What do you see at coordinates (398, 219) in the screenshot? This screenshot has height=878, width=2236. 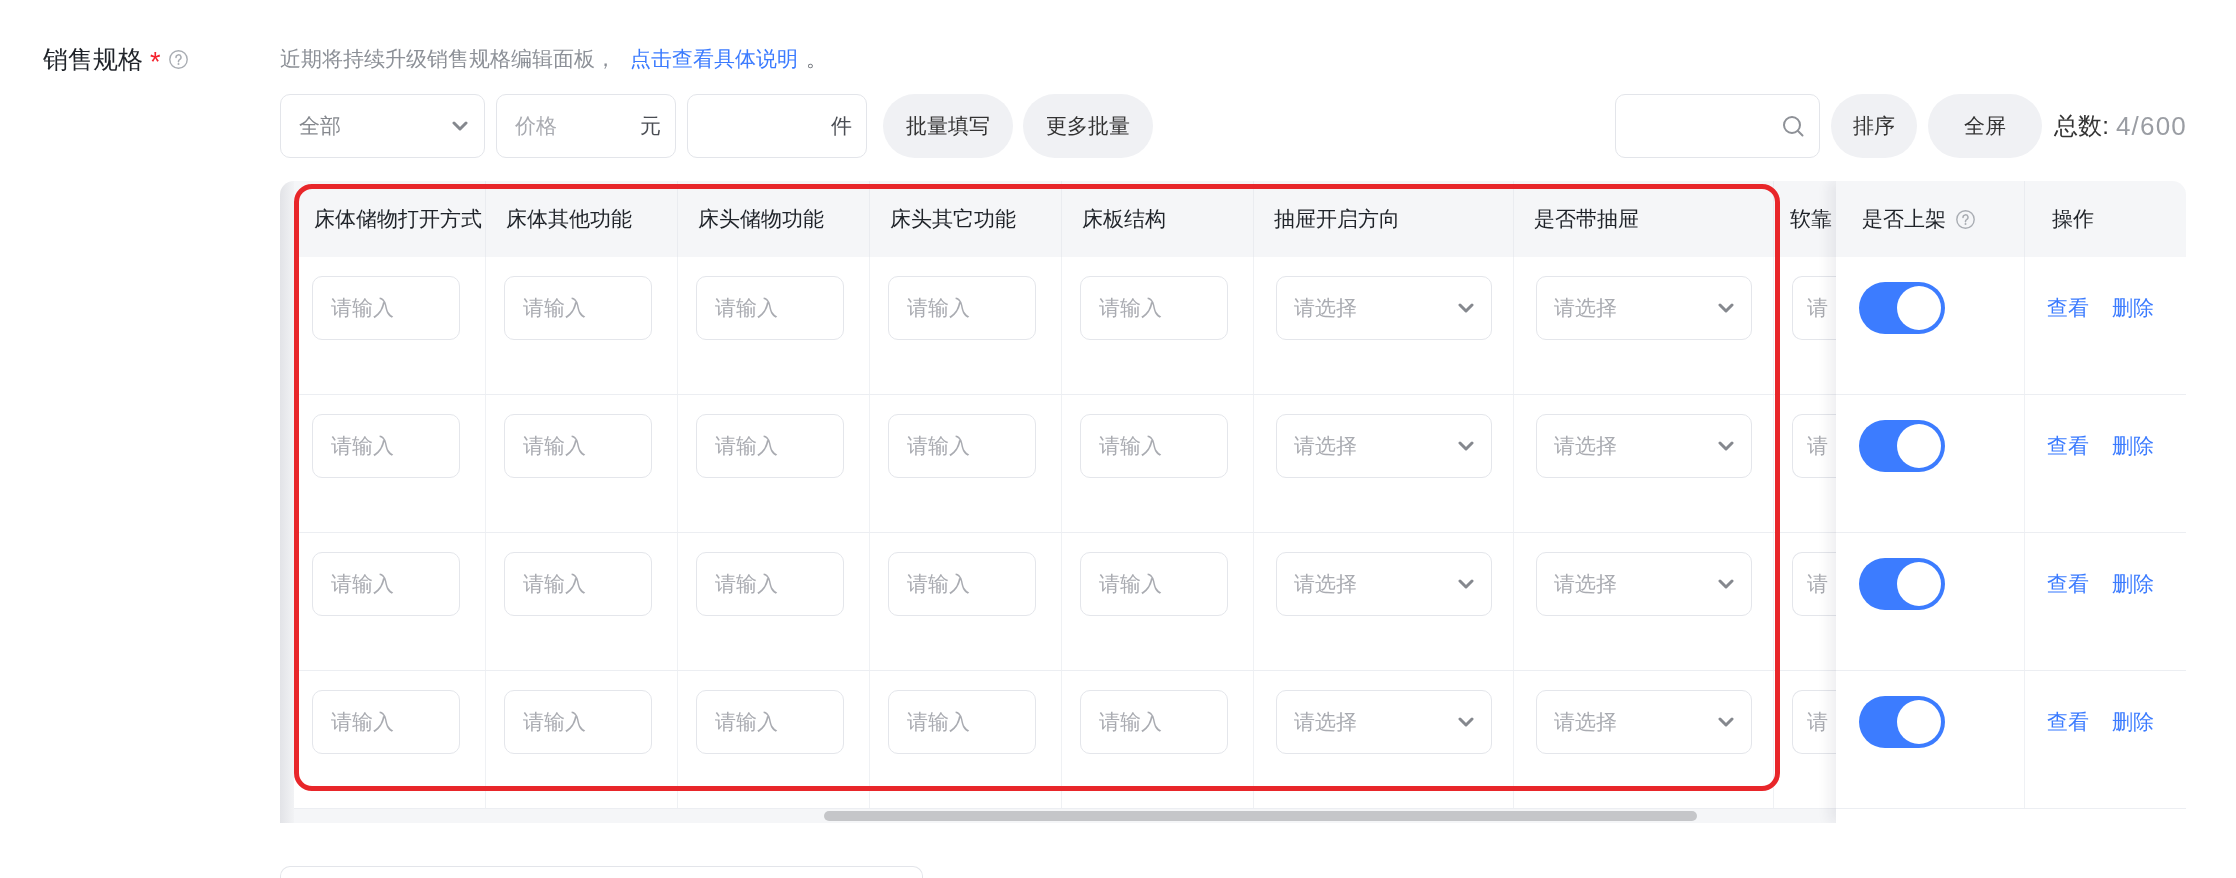 I see `column-header: 床体储物打开方式` at bounding box center [398, 219].